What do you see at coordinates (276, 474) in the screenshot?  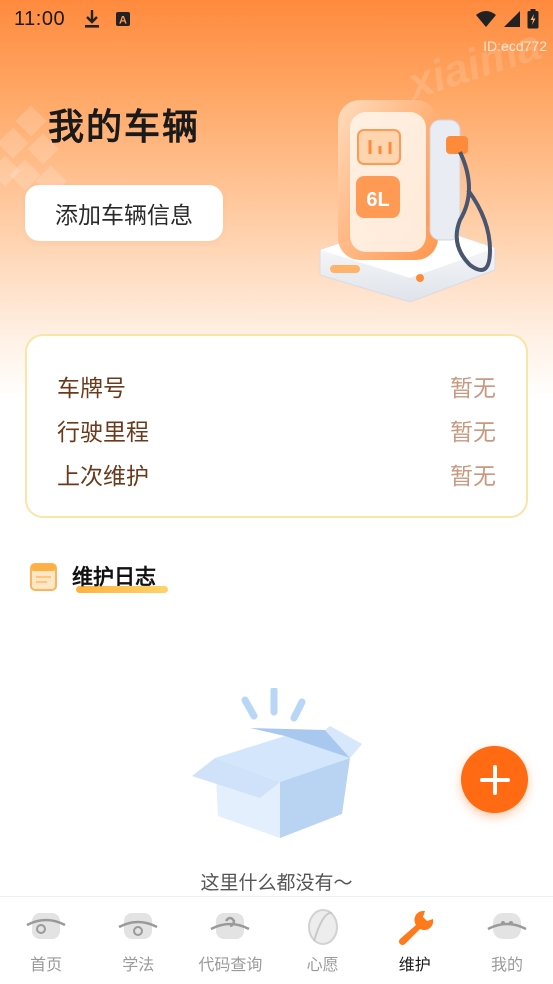 I see `info-row-last-maintenance: 上次维护 暂无` at bounding box center [276, 474].